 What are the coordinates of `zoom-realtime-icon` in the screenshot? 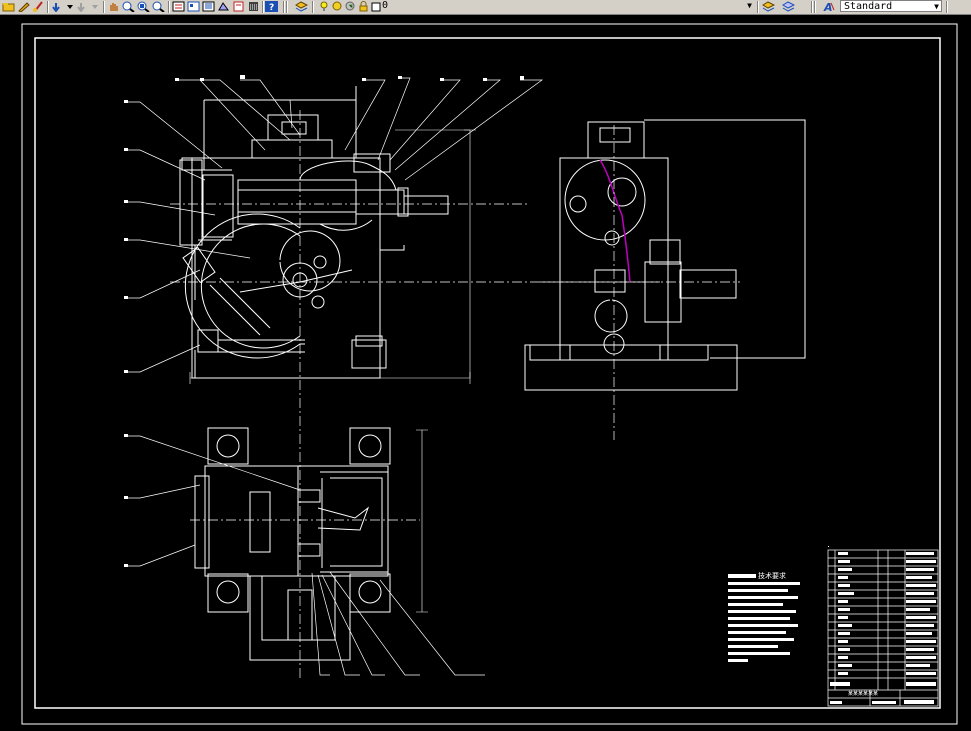 It's located at (128, 6).